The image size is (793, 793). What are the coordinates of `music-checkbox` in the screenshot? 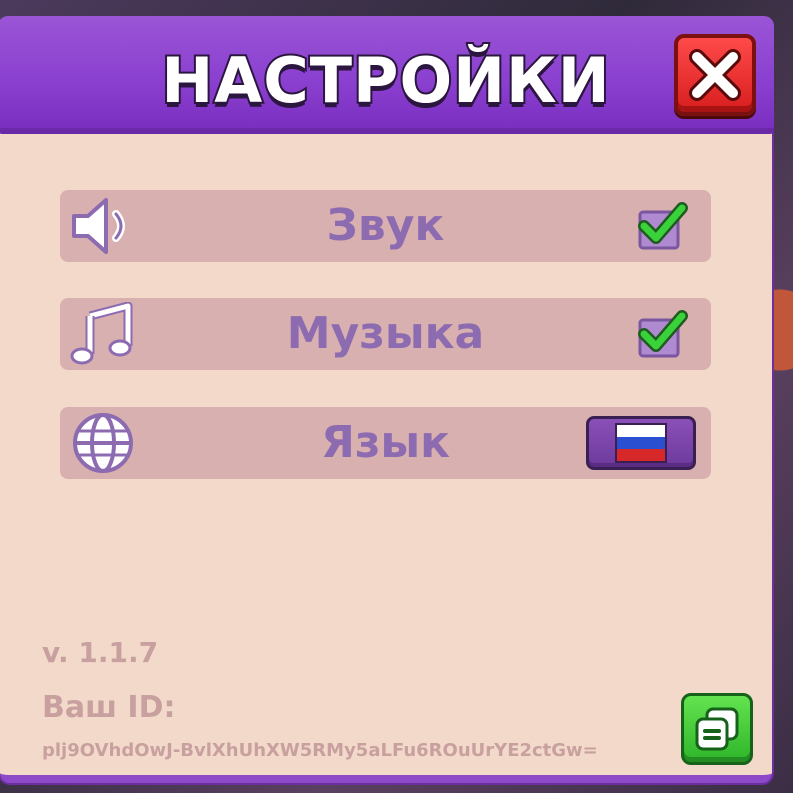 It's located at (662, 335).